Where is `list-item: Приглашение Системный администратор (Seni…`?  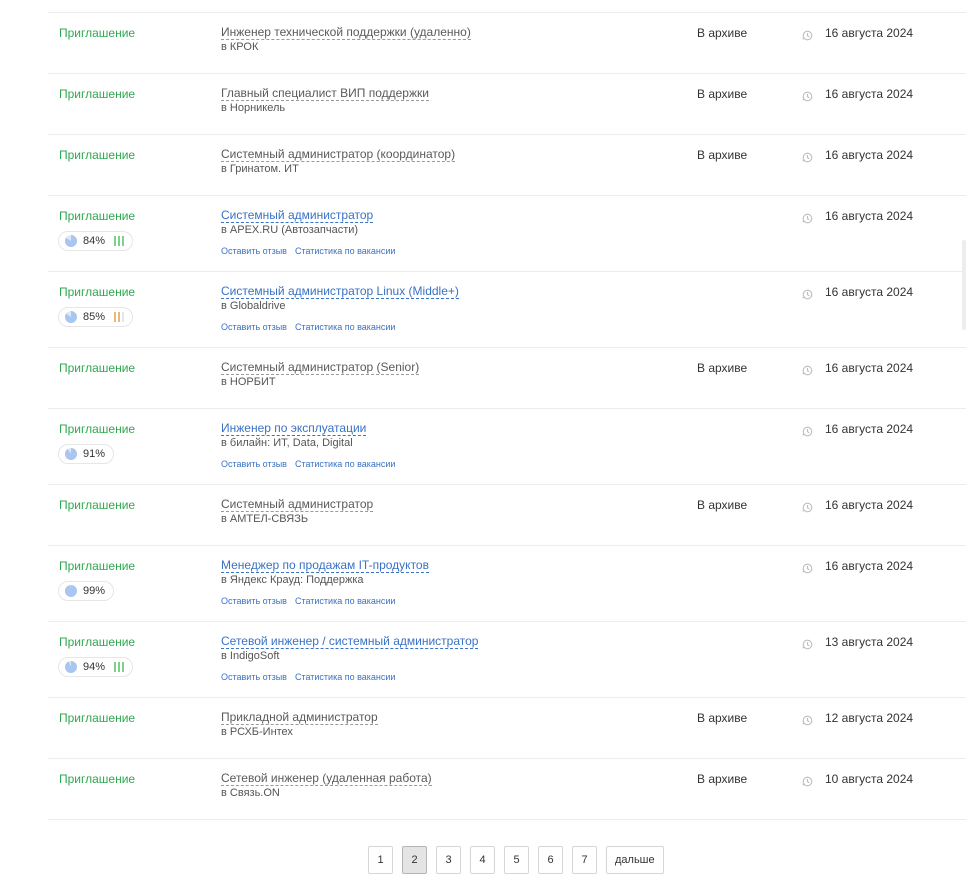 list-item: Приглашение Системный администратор (Seni… is located at coordinates (507, 378).